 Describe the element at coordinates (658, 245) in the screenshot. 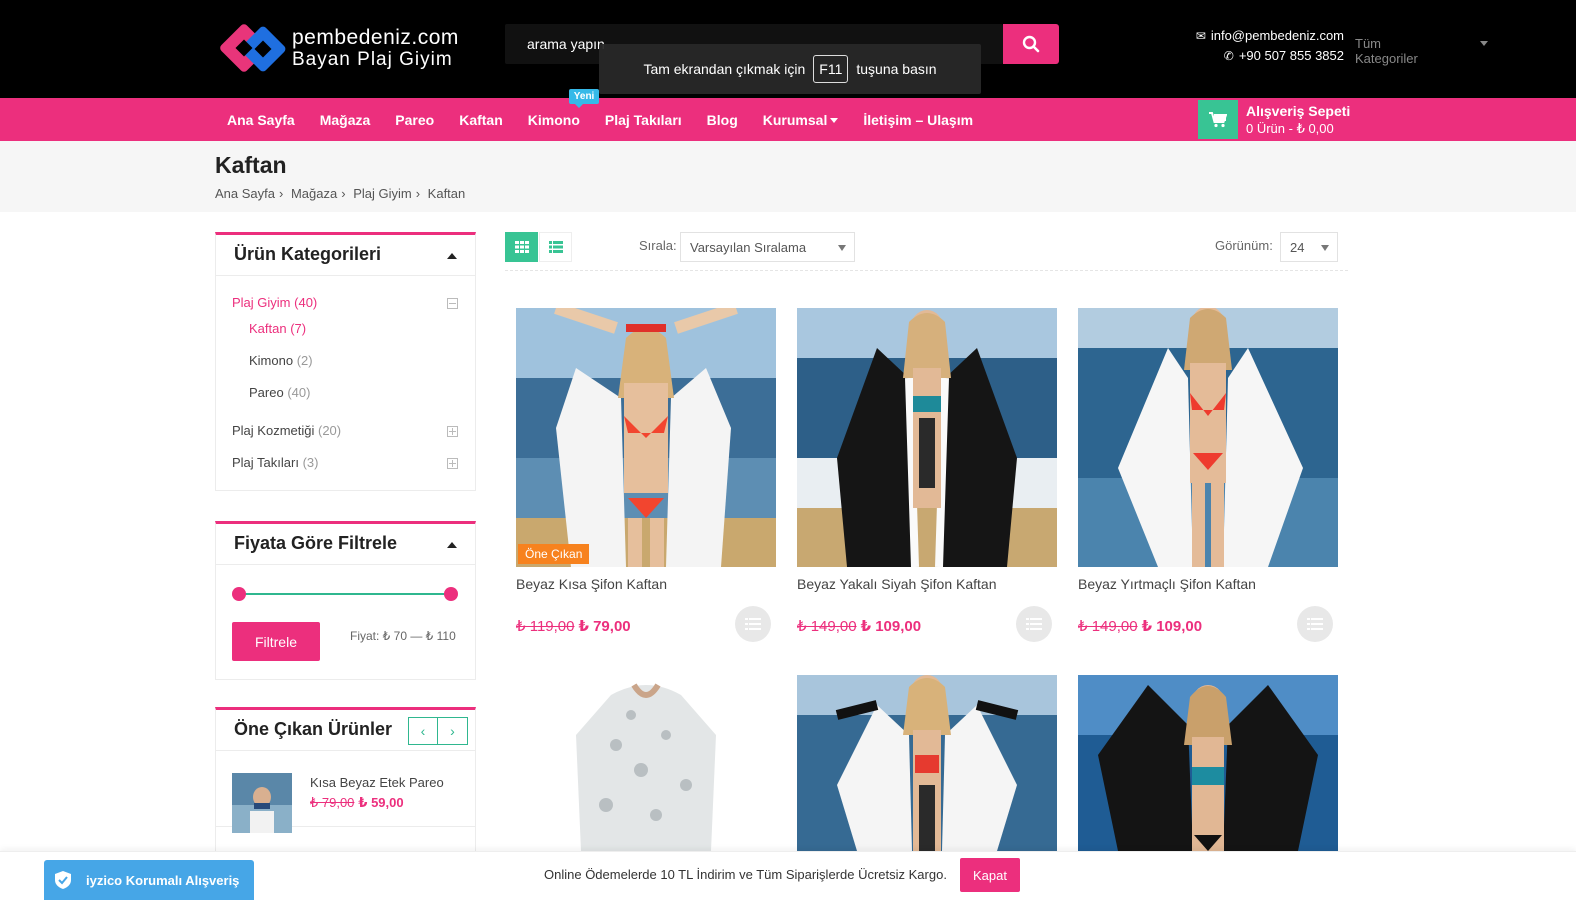

I see `sort-label: Sırala:` at that location.